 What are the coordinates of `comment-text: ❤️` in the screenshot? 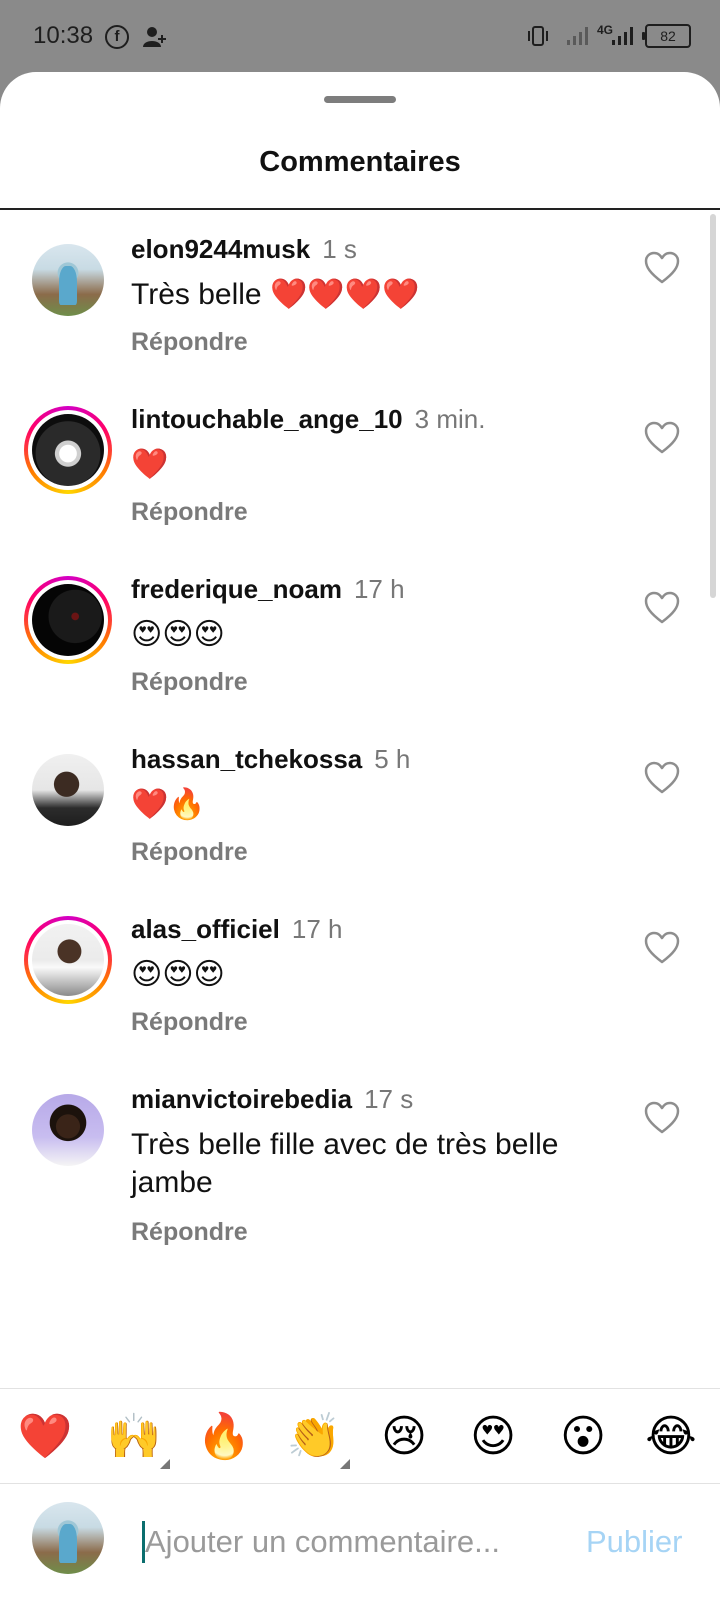 It's located at (150, 464).